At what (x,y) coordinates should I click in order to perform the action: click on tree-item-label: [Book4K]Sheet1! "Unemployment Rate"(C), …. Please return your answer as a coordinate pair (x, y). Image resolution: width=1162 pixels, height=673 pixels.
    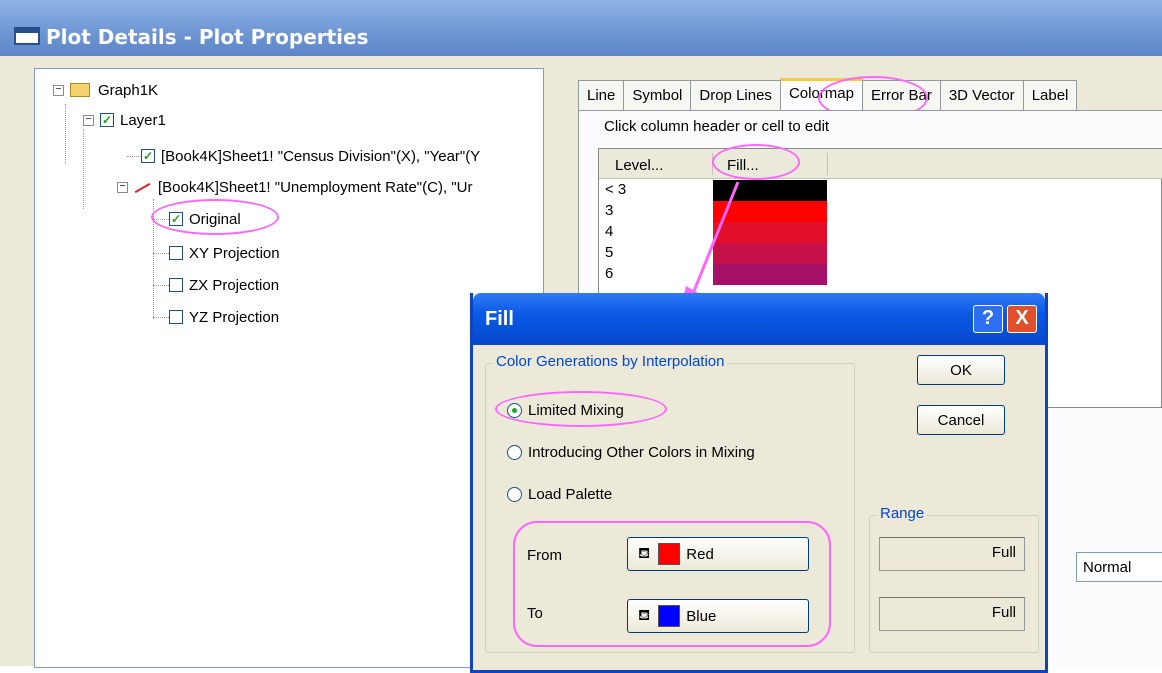
    Looking at the image, I should click on (315, 187).